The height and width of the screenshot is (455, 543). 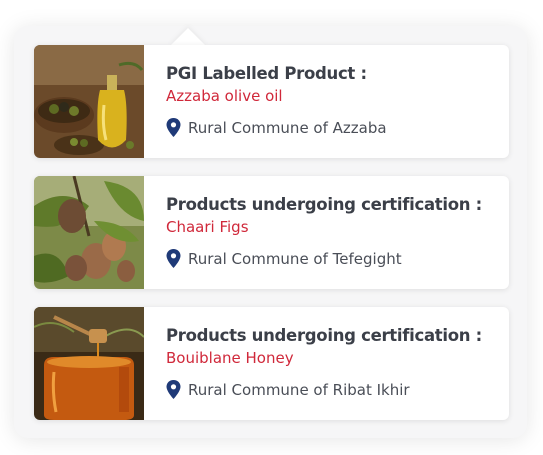 What do you see at coordinates (266, 73) in the screenshot?
I see `card-title: PGI Labelled Product :` at bounding box center [266, 73].